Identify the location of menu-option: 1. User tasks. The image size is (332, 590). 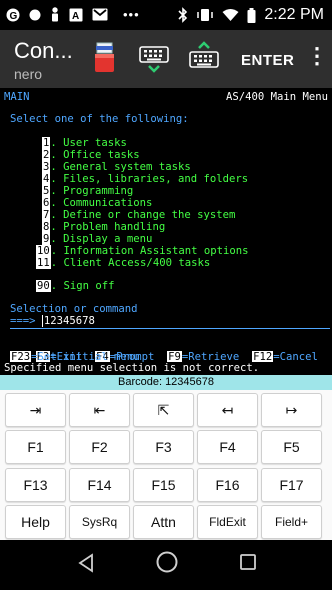
(84, 143).